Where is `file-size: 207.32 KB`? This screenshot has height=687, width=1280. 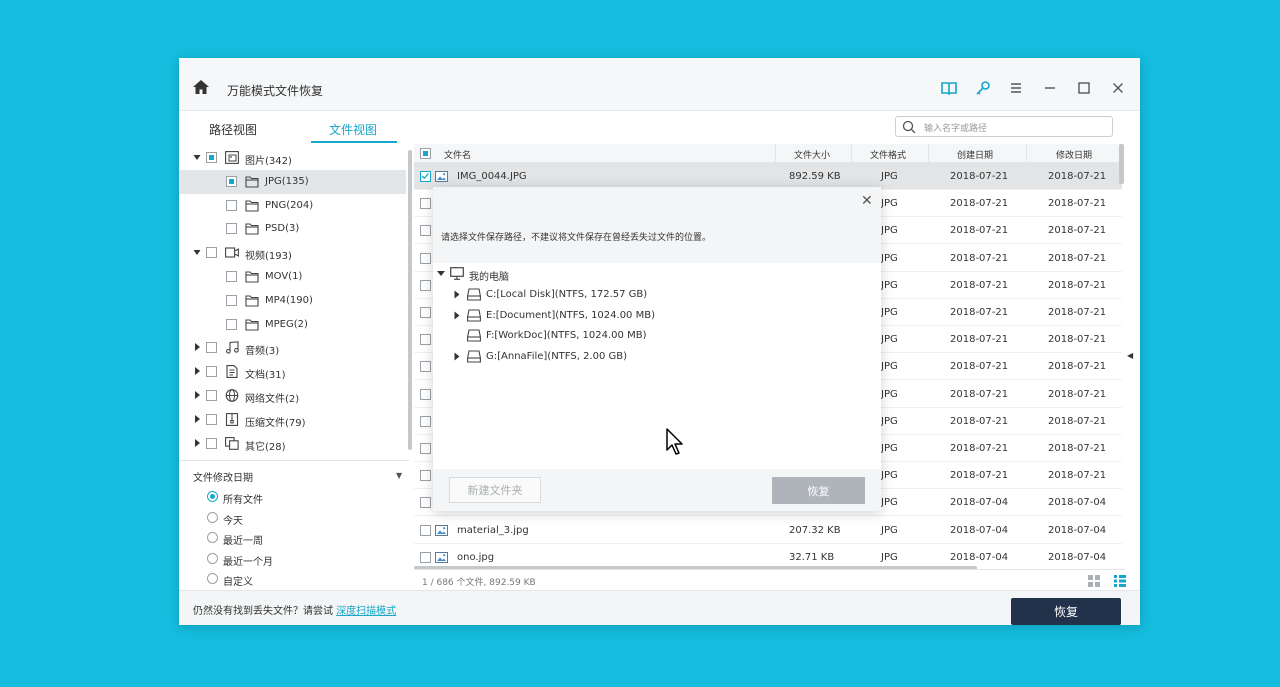
file-size: 207.32 KB is located at coordinates (815, 530).